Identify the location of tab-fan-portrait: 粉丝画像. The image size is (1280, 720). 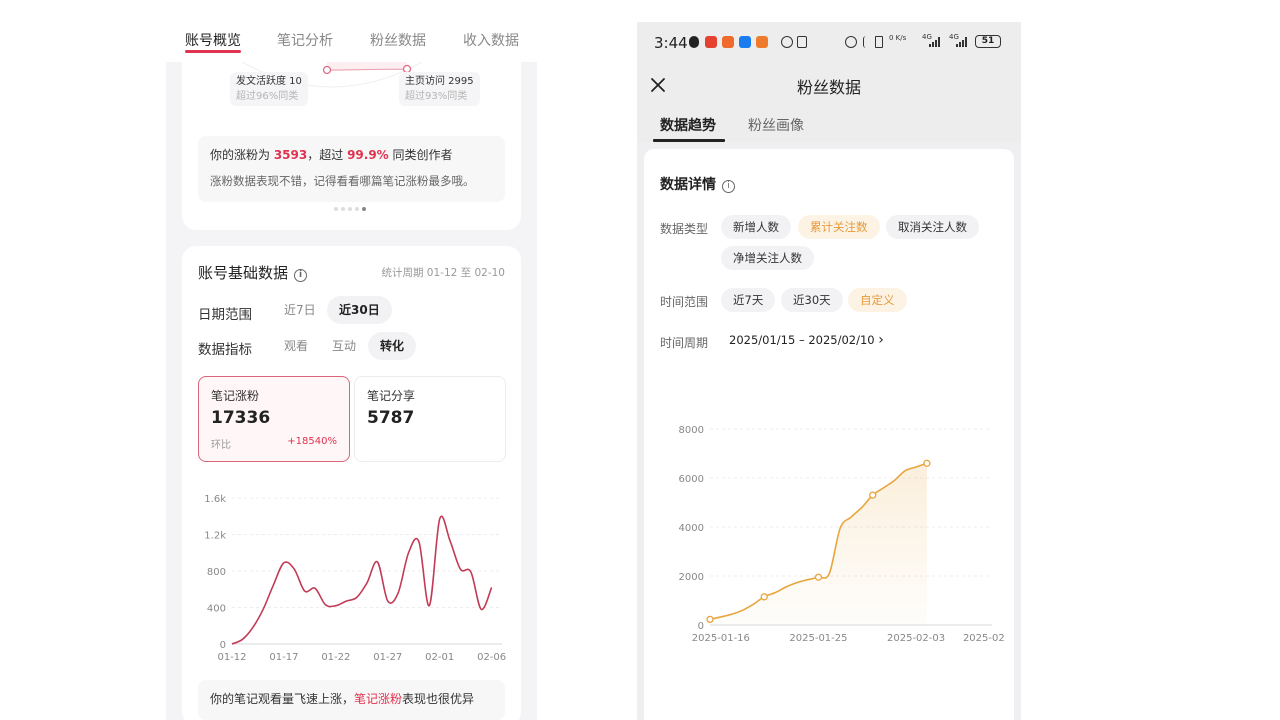
(776, 125).